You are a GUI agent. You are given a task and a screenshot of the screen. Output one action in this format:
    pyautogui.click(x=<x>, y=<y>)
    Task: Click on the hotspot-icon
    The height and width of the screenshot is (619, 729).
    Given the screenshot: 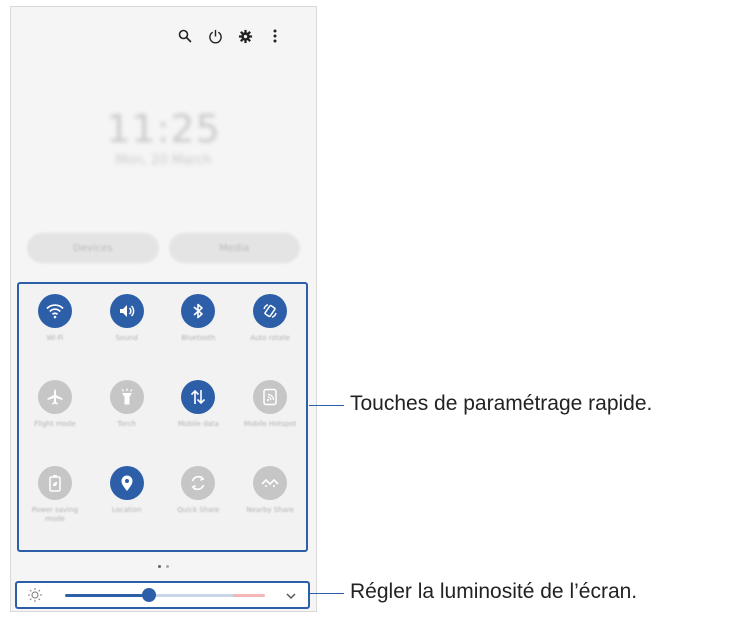 What is the action you would take?
    pyautogui.click(x=270, y=397)
    